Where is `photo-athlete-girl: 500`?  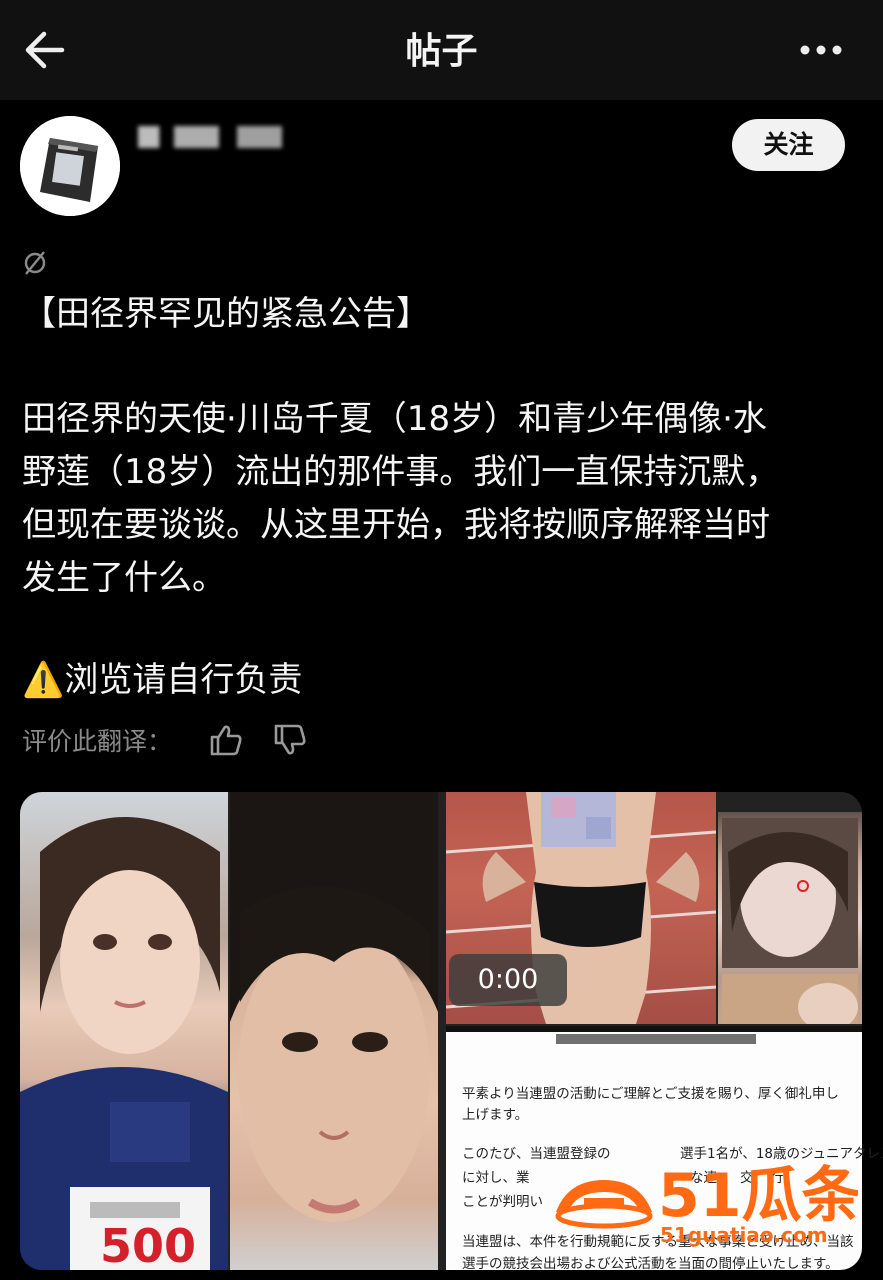 photo-athlete-girl: 500 is located at coordinates (124, 1031).